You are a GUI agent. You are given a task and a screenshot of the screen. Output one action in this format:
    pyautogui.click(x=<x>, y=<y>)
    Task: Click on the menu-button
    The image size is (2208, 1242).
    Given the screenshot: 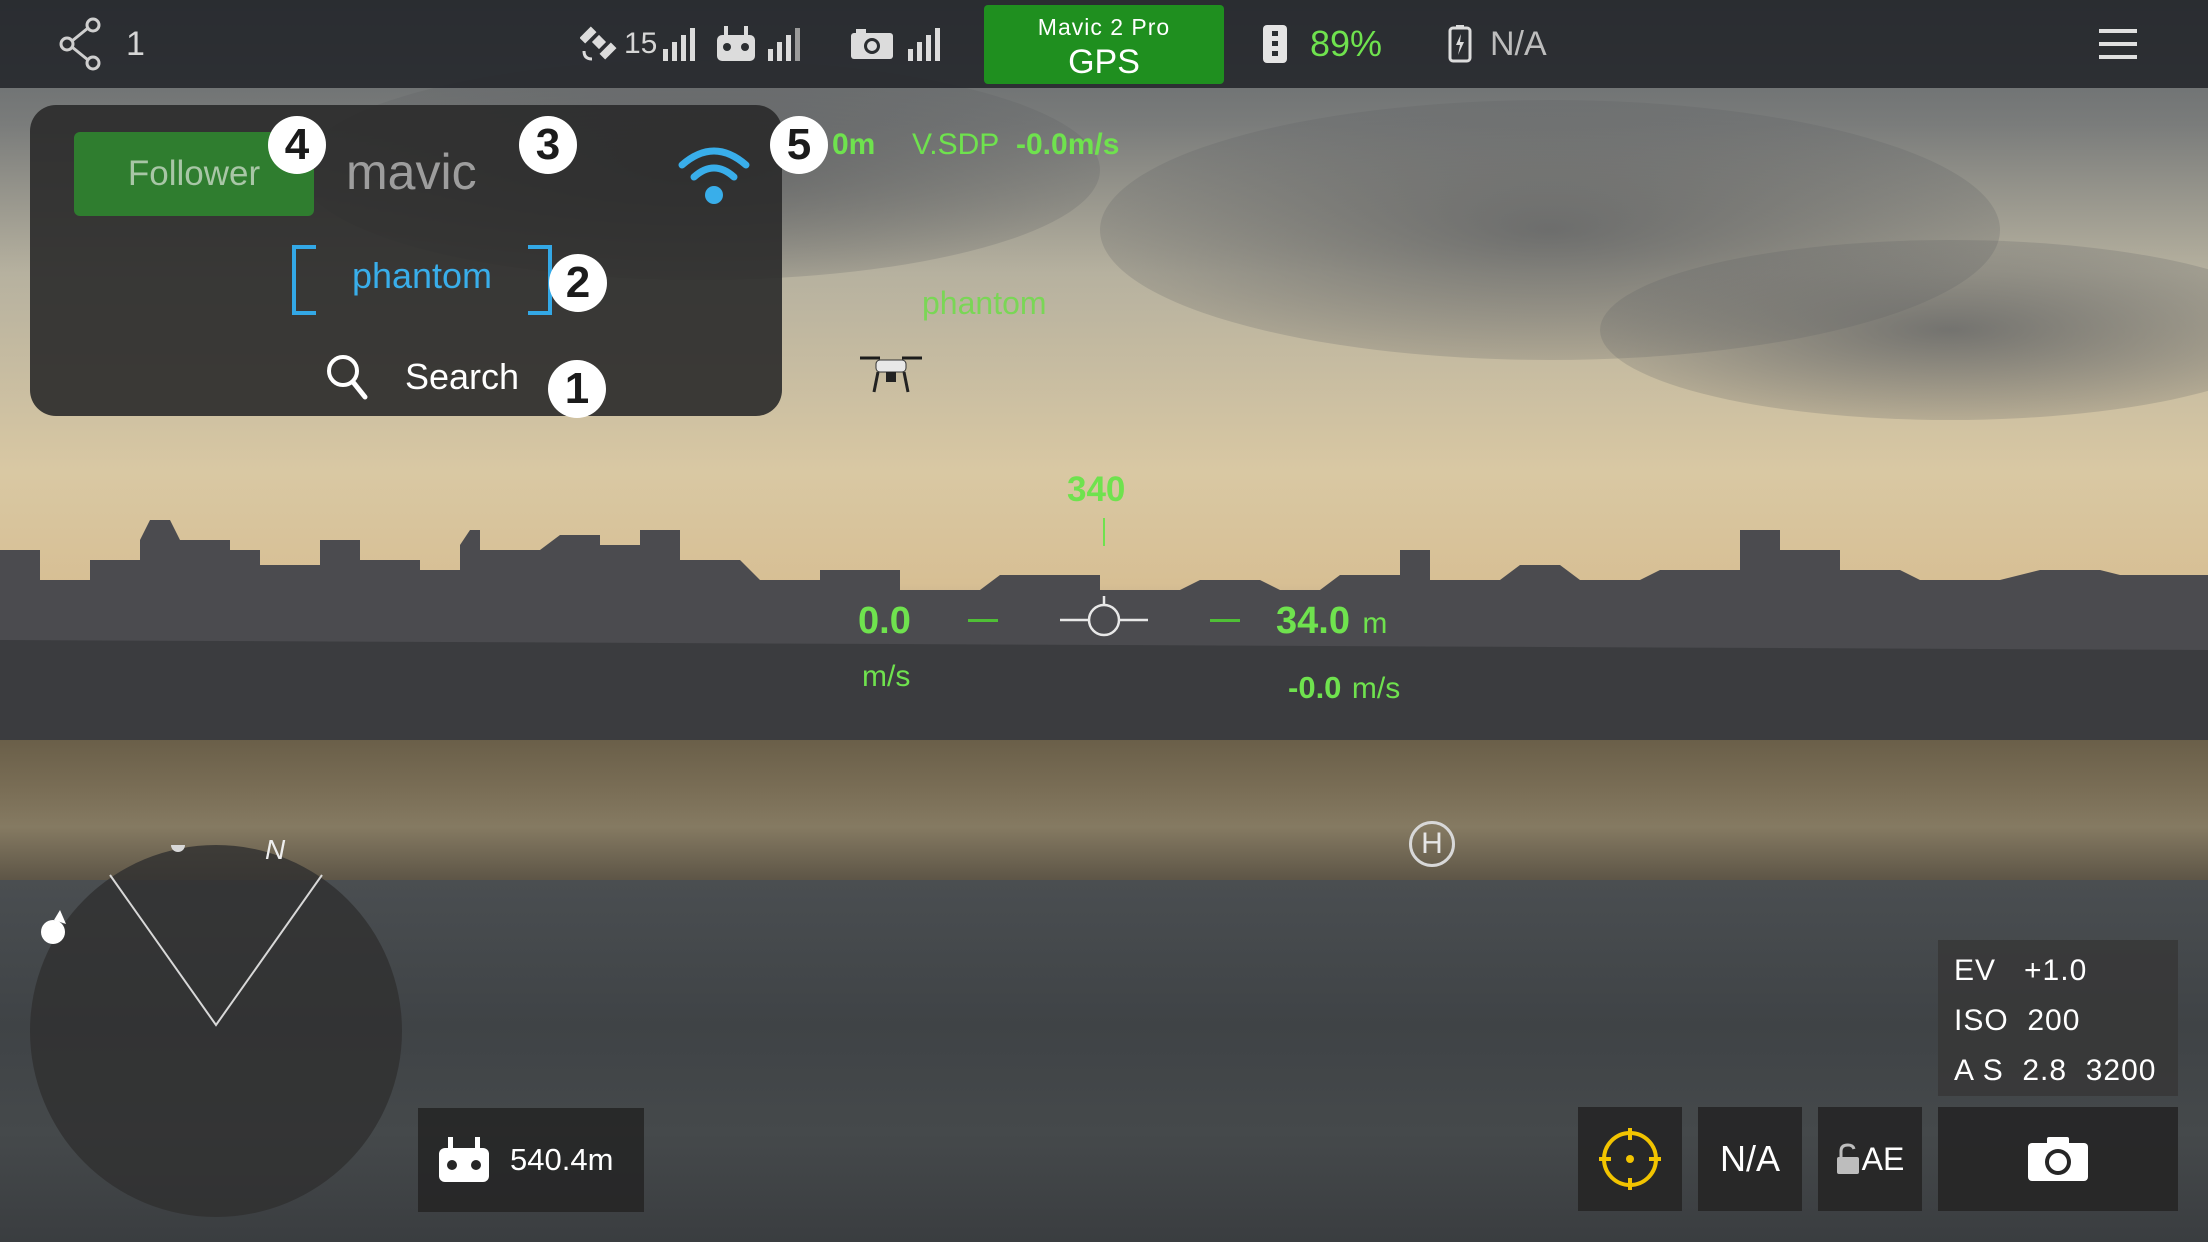 What is the action you would take?
    pyautogui.click(x=2118, y=44)
    